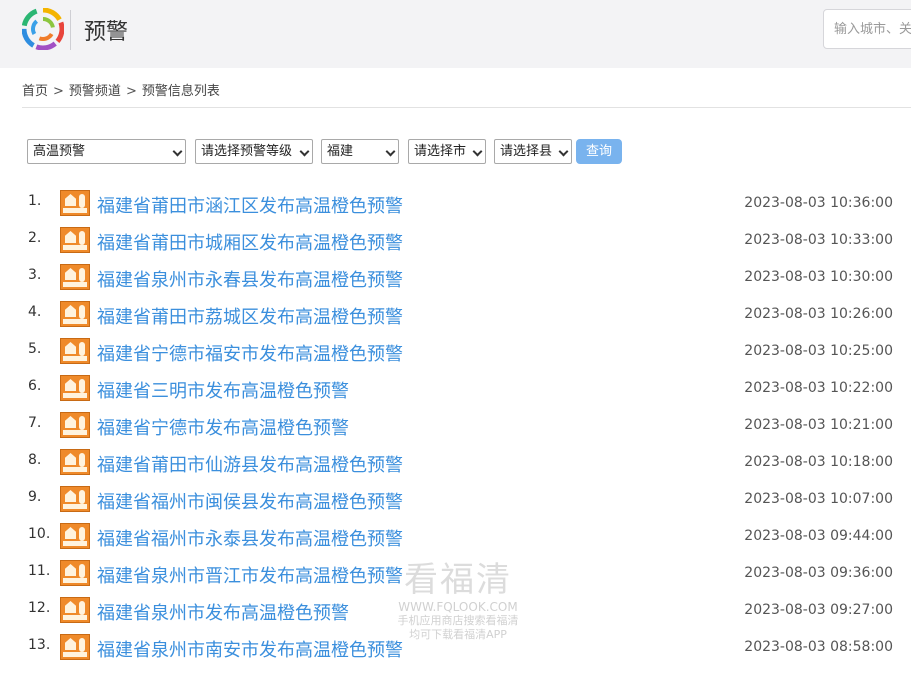 This screenshot has height=674, width=911. Describe the element at coordinates (818, 647) in the screenshot. I see `warning-time: 2023-08-03 08:58:00` at that location.